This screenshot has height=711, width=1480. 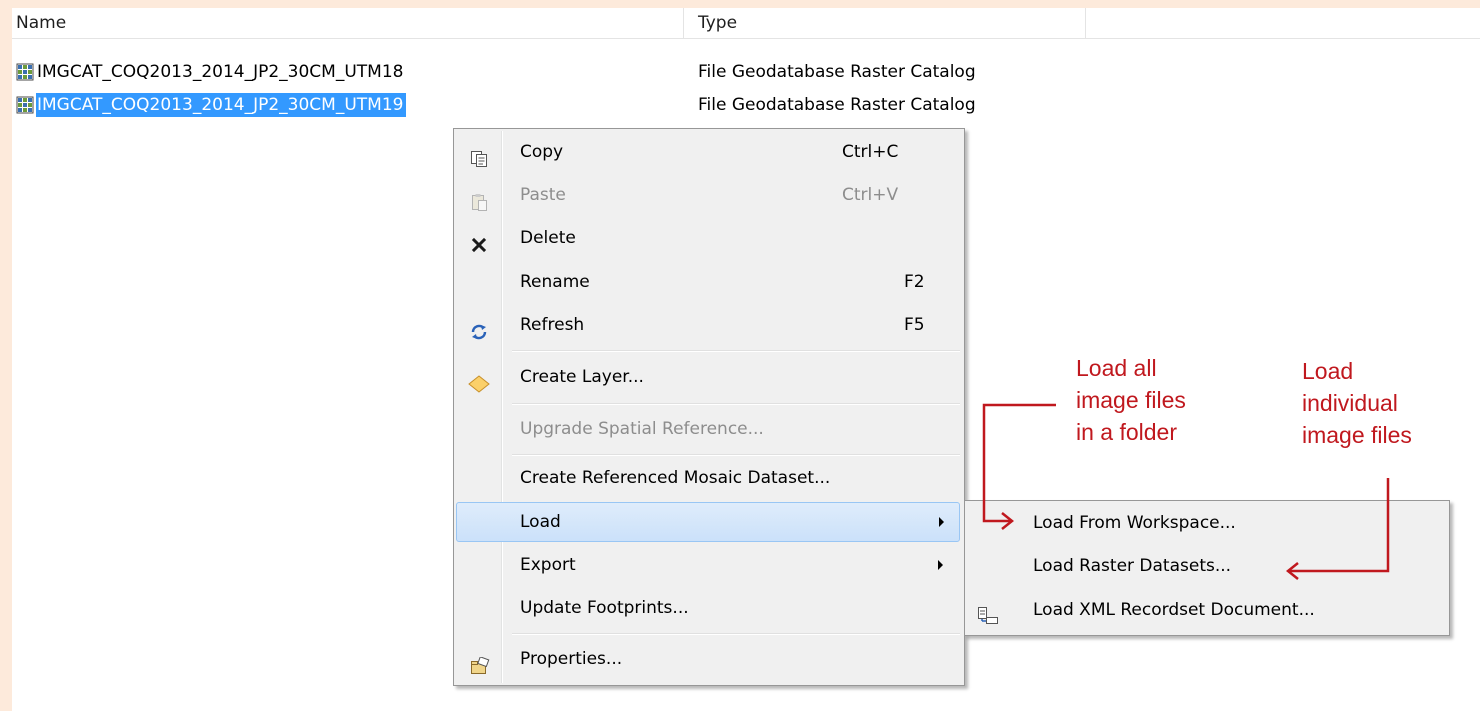 I want to click on annotation-arrow-workspace, so click(x=1019, y=463).